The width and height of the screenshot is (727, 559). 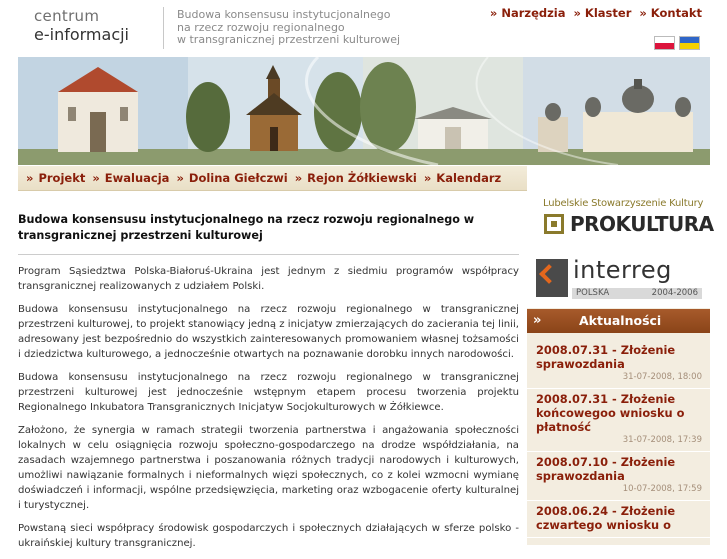 What do you see at coordinates (670, 13) in the screenshot?
I see `top-nav-kontakt: » Kontakt` at bounding box center [670, 13].